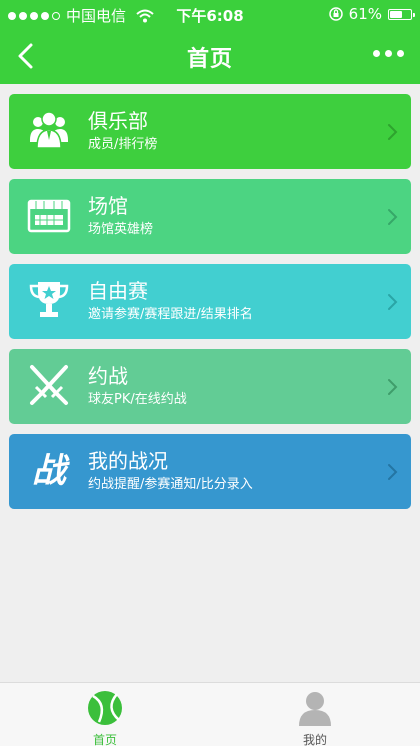 Image resolution: width=420 pixels, height=746 pixels. What do you see at coordinates (104, 739) in the screenshot?
I see `tab-label: 首页` at bounding box center [104, 739].